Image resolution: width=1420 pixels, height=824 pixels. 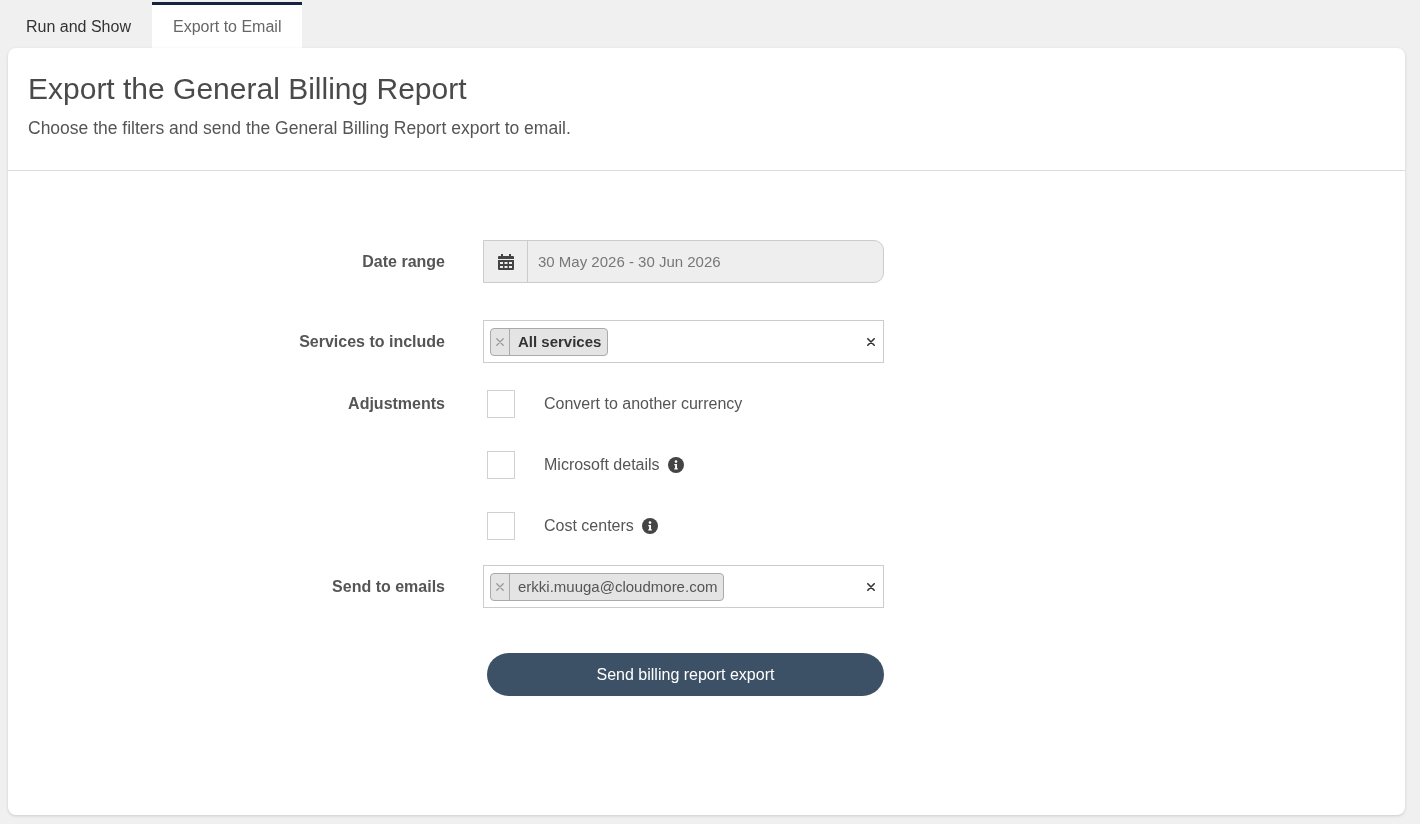 What do you see at coordinates (78, 25) in the screenshot?
I see `tab: Run and Show` at bounding box center [78, 25].